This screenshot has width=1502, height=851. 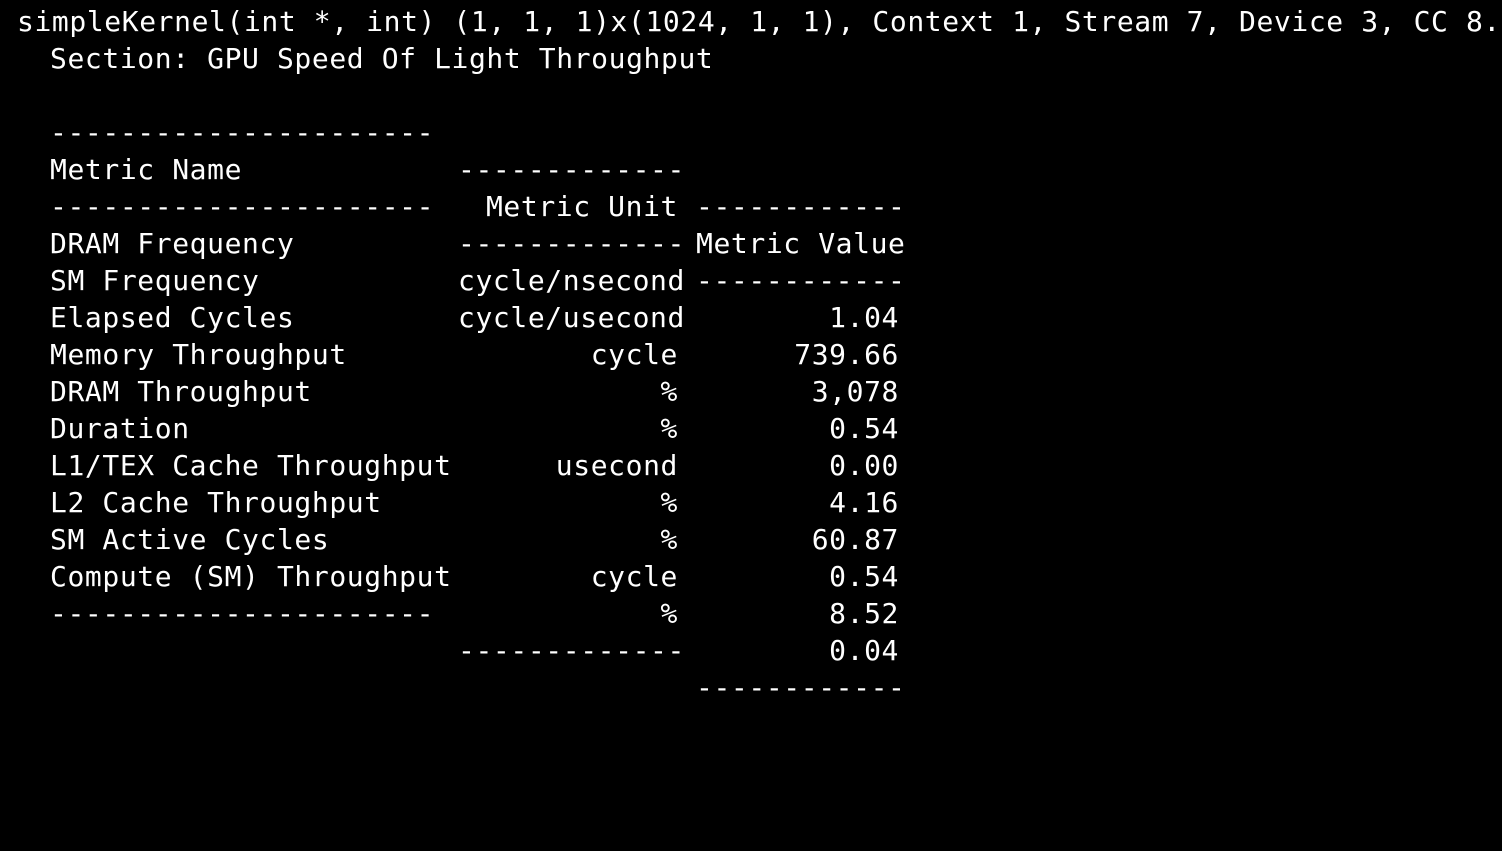 What do you see at coordinates (864, 650) in the screenshot?
I see `metric-value: 0.04` at bounding box center [864, 650].